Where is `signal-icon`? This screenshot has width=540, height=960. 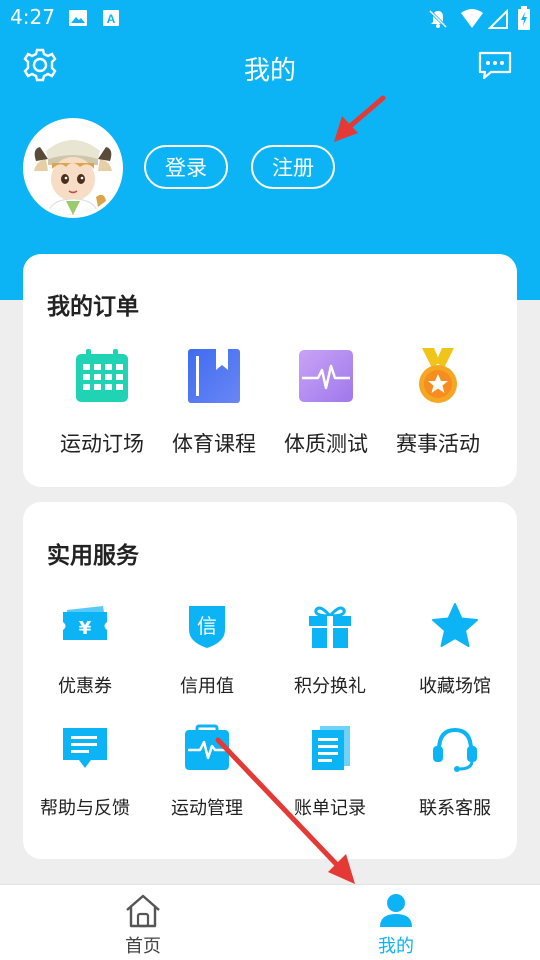 signal-icon is located at coordinates (497, 20).